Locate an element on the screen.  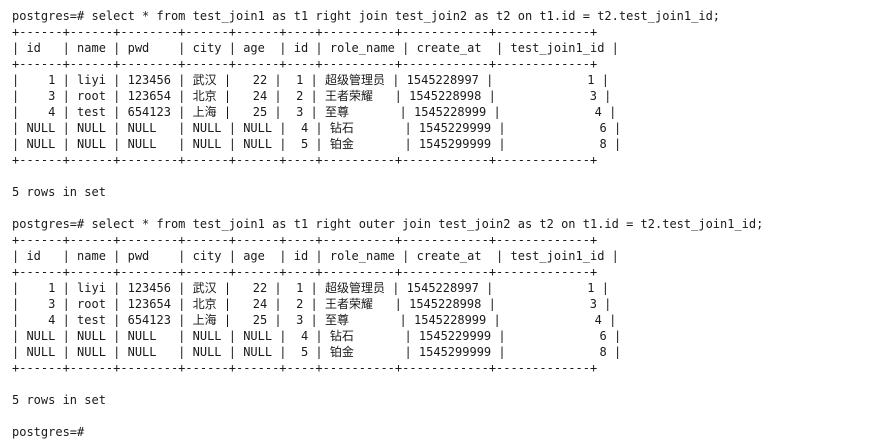
command-prompt: postgres=# is located at coordinates (449, 432).